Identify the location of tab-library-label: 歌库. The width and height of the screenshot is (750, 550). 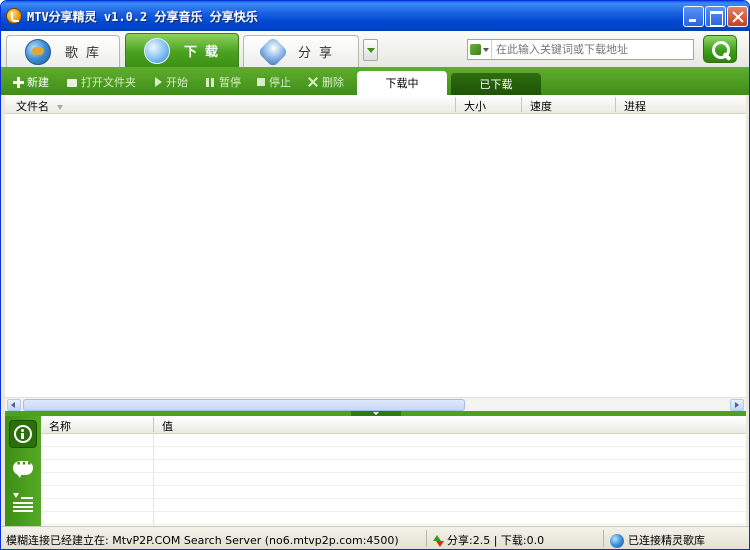
(86, 53).